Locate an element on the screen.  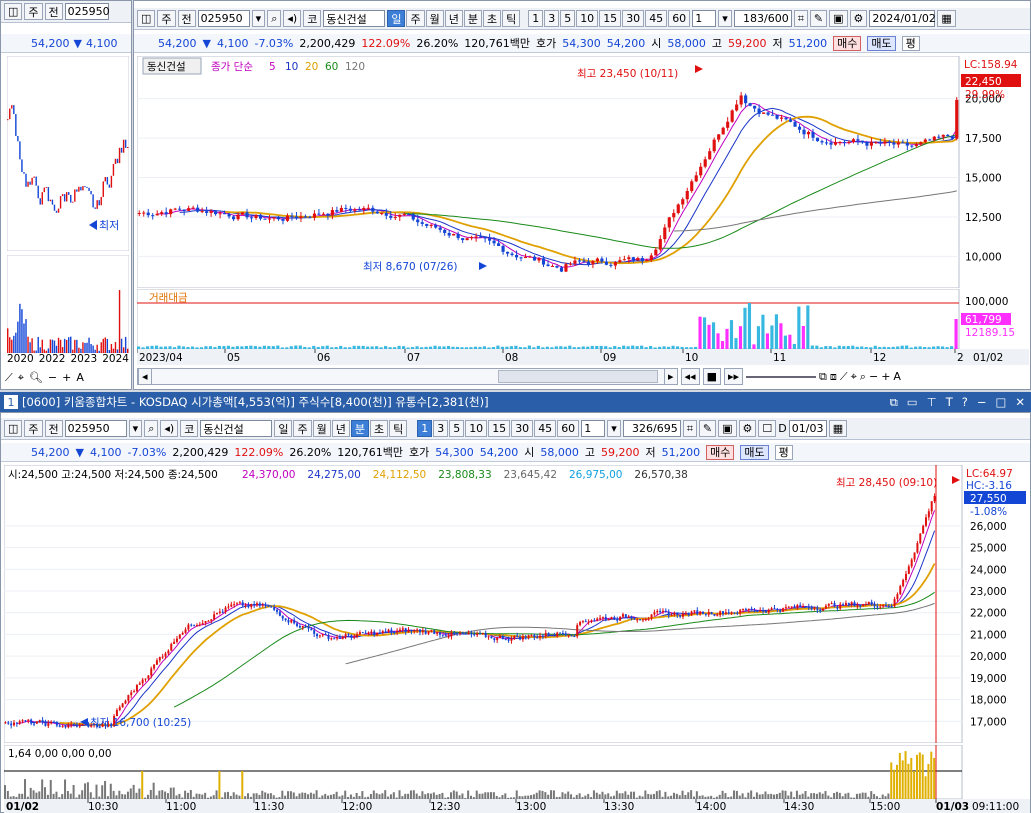
top-pyeong-button: 평 is located at coordinates (910, 43).